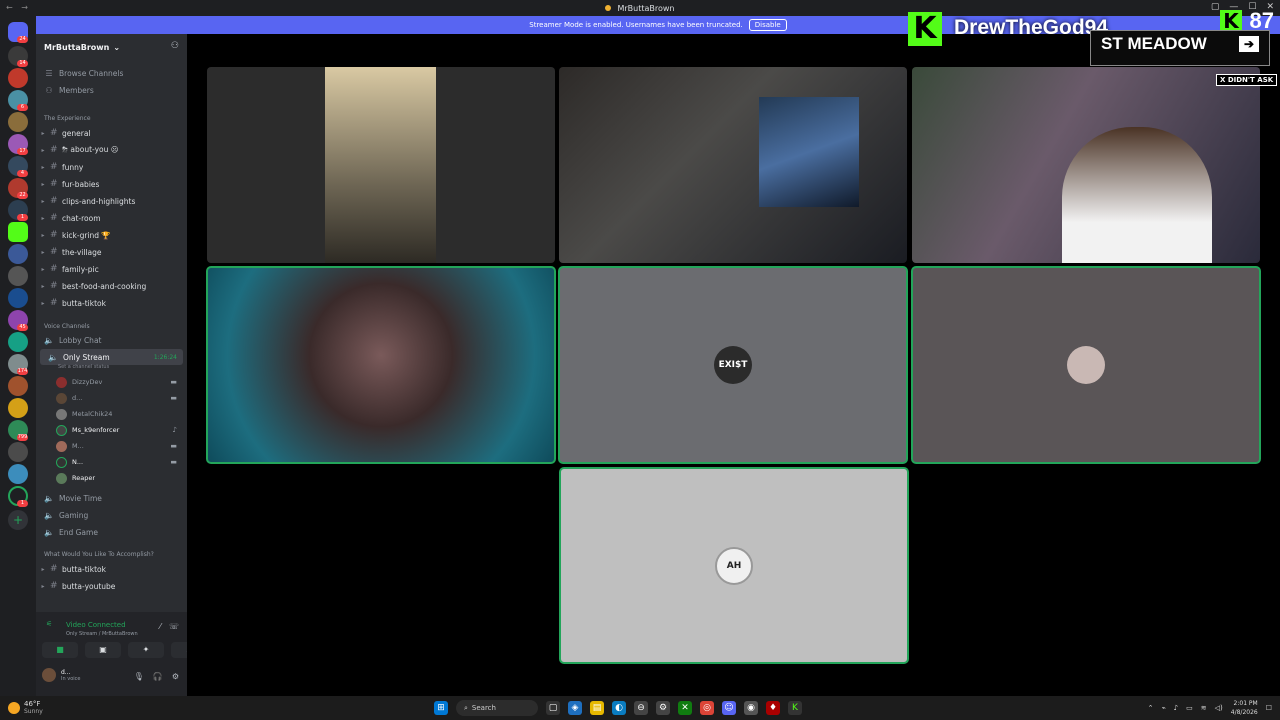  I want to click on voice-channel-end-game: 🔈 End Game, so click(111, 532).